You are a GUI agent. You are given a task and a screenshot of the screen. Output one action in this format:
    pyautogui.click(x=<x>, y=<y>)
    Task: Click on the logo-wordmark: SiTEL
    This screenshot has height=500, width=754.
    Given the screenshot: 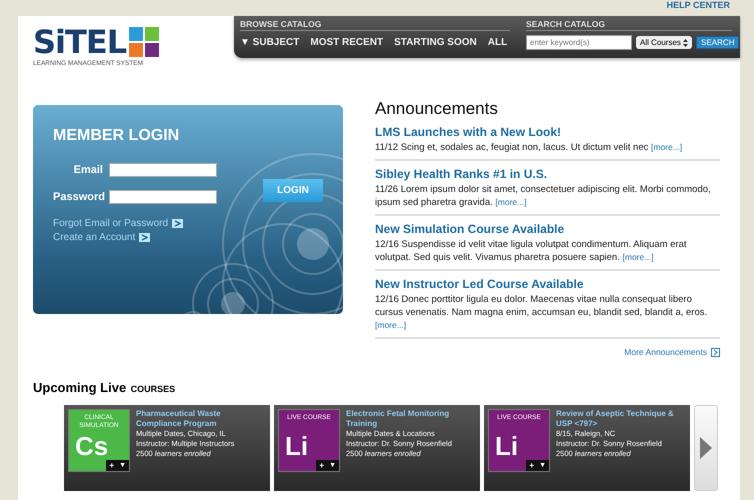 What is the action you would take?
    pyautogui.click(x=79, y=42)
    